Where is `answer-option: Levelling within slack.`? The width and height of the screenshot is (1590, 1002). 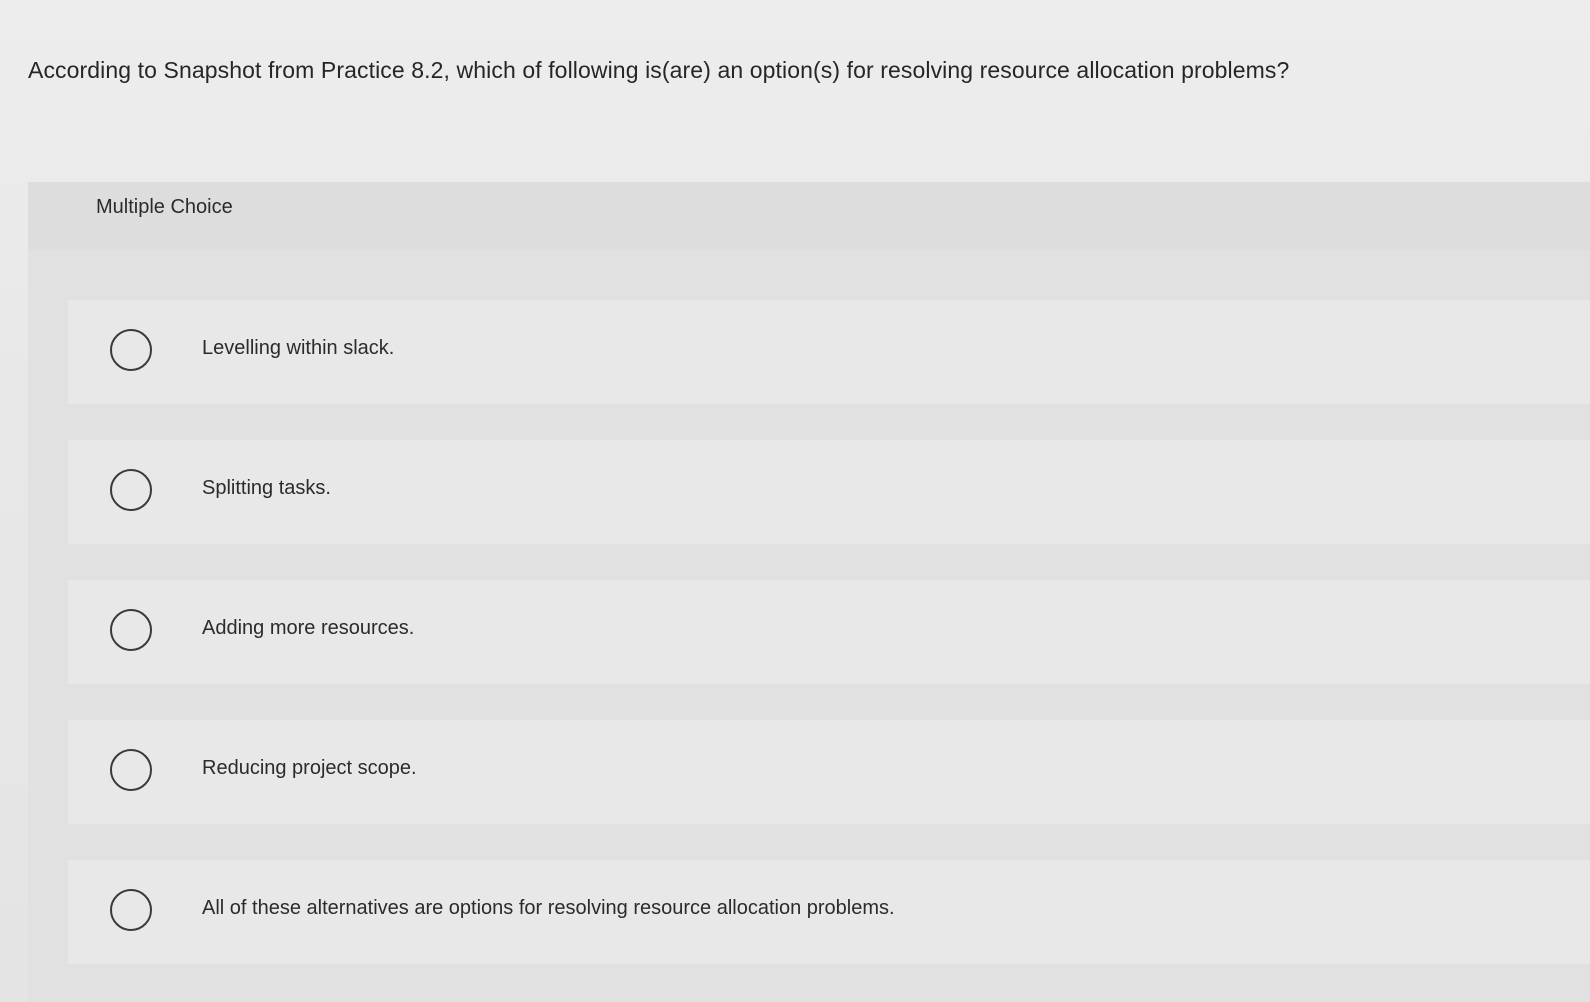 answer-option: Levelling within slack. is located at coordinates (829, 352).